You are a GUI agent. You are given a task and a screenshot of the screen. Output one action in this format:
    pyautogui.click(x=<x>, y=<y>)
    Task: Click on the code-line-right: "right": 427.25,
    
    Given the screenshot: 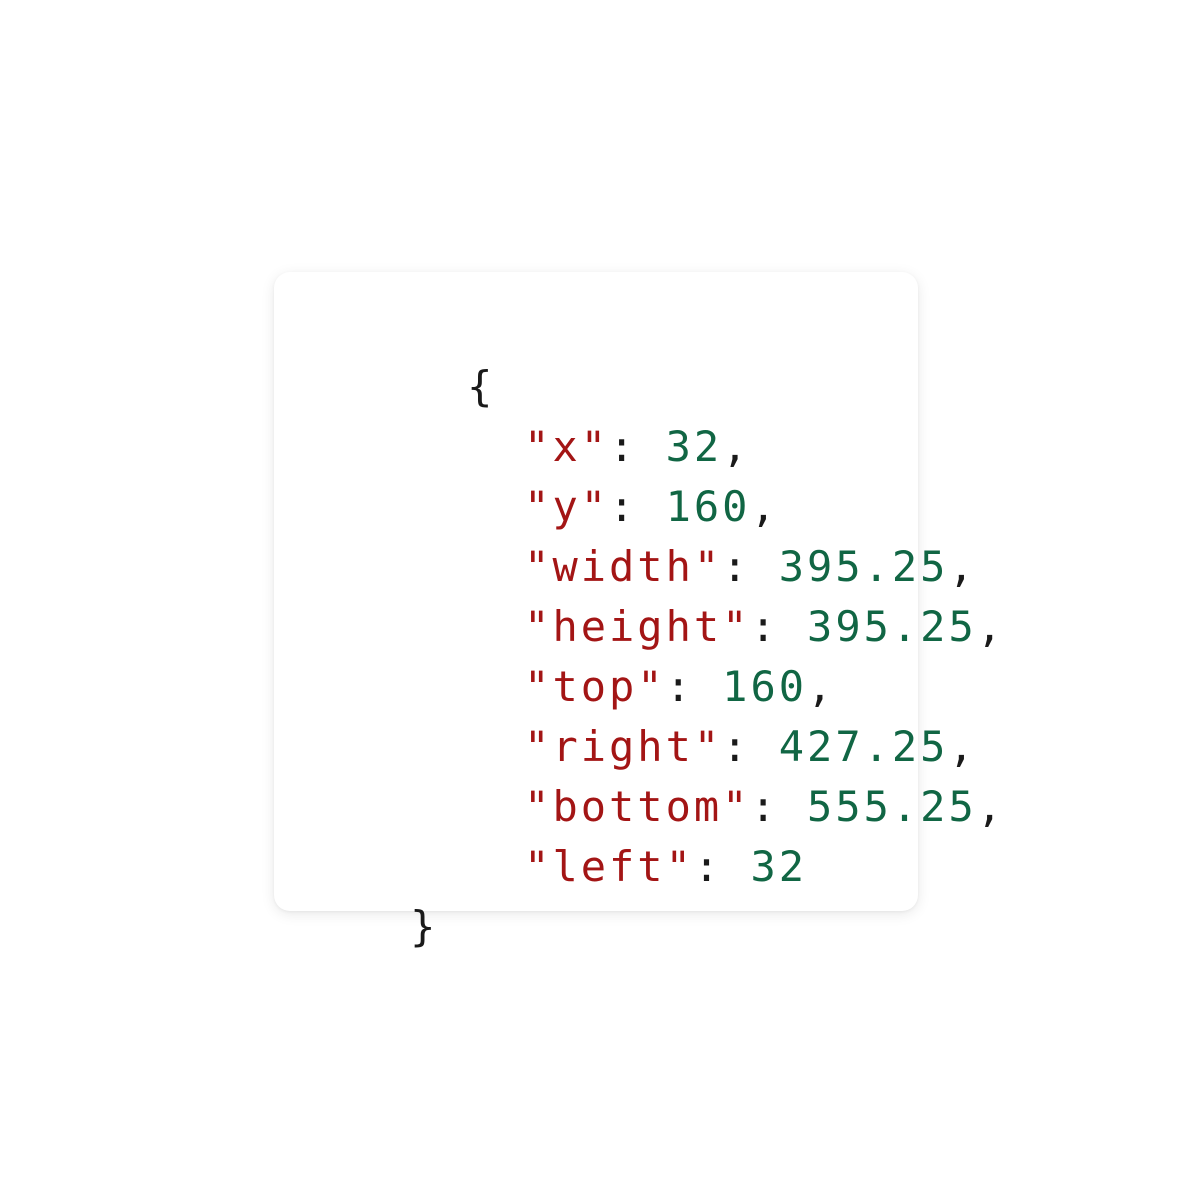 What is the action you would take?
    pyautogui.click(x=625, y=714)
    